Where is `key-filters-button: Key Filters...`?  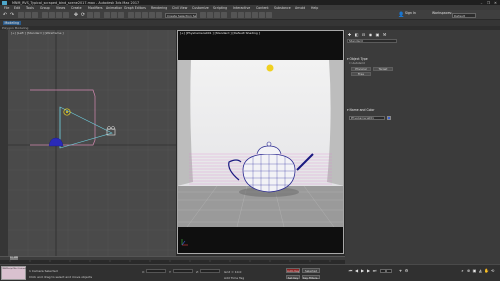 key-filters-button: Key Filters... is located at coordinates (311, 276).